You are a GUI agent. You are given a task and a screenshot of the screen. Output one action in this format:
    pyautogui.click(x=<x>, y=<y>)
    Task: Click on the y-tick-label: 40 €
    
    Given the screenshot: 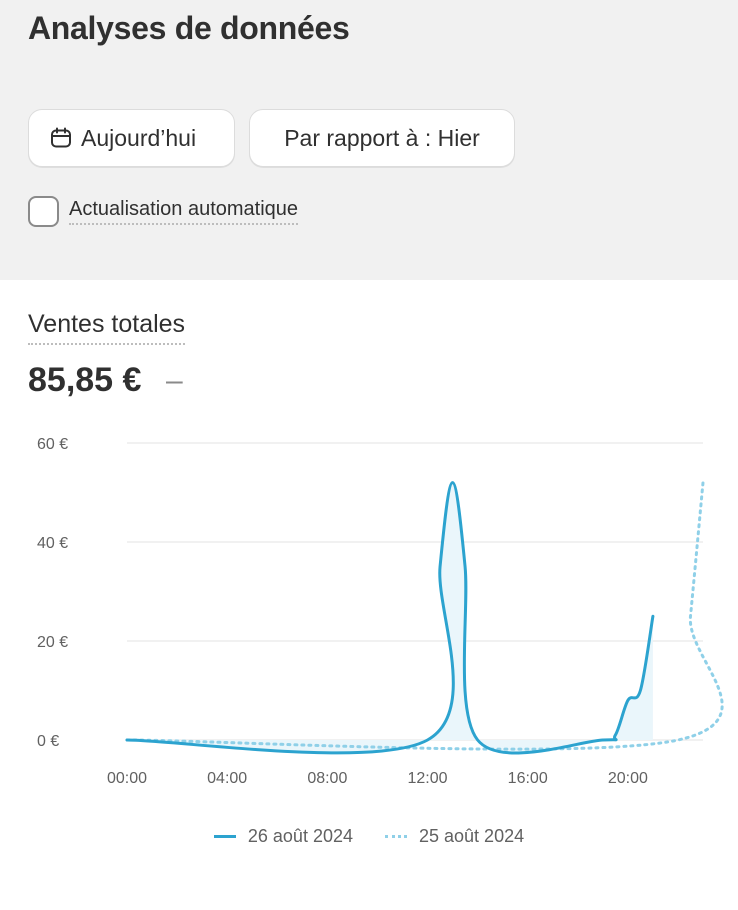 What is the action you would take?
    pyautogui.click(x=52, y=543)
    